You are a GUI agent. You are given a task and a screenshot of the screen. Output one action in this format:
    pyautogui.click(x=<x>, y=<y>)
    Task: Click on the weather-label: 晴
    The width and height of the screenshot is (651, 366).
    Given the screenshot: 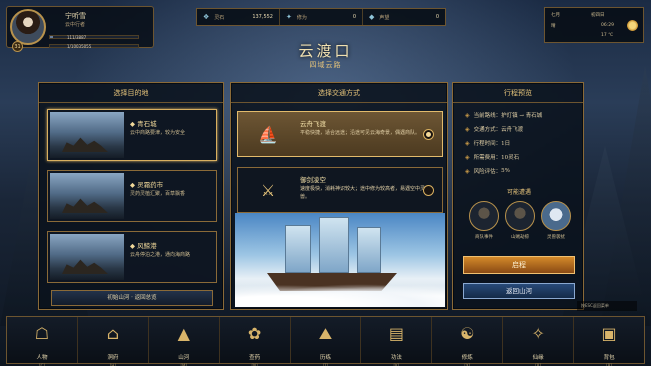 What is the action you would take?
    pyautogui.click(x=553, y=26)
    